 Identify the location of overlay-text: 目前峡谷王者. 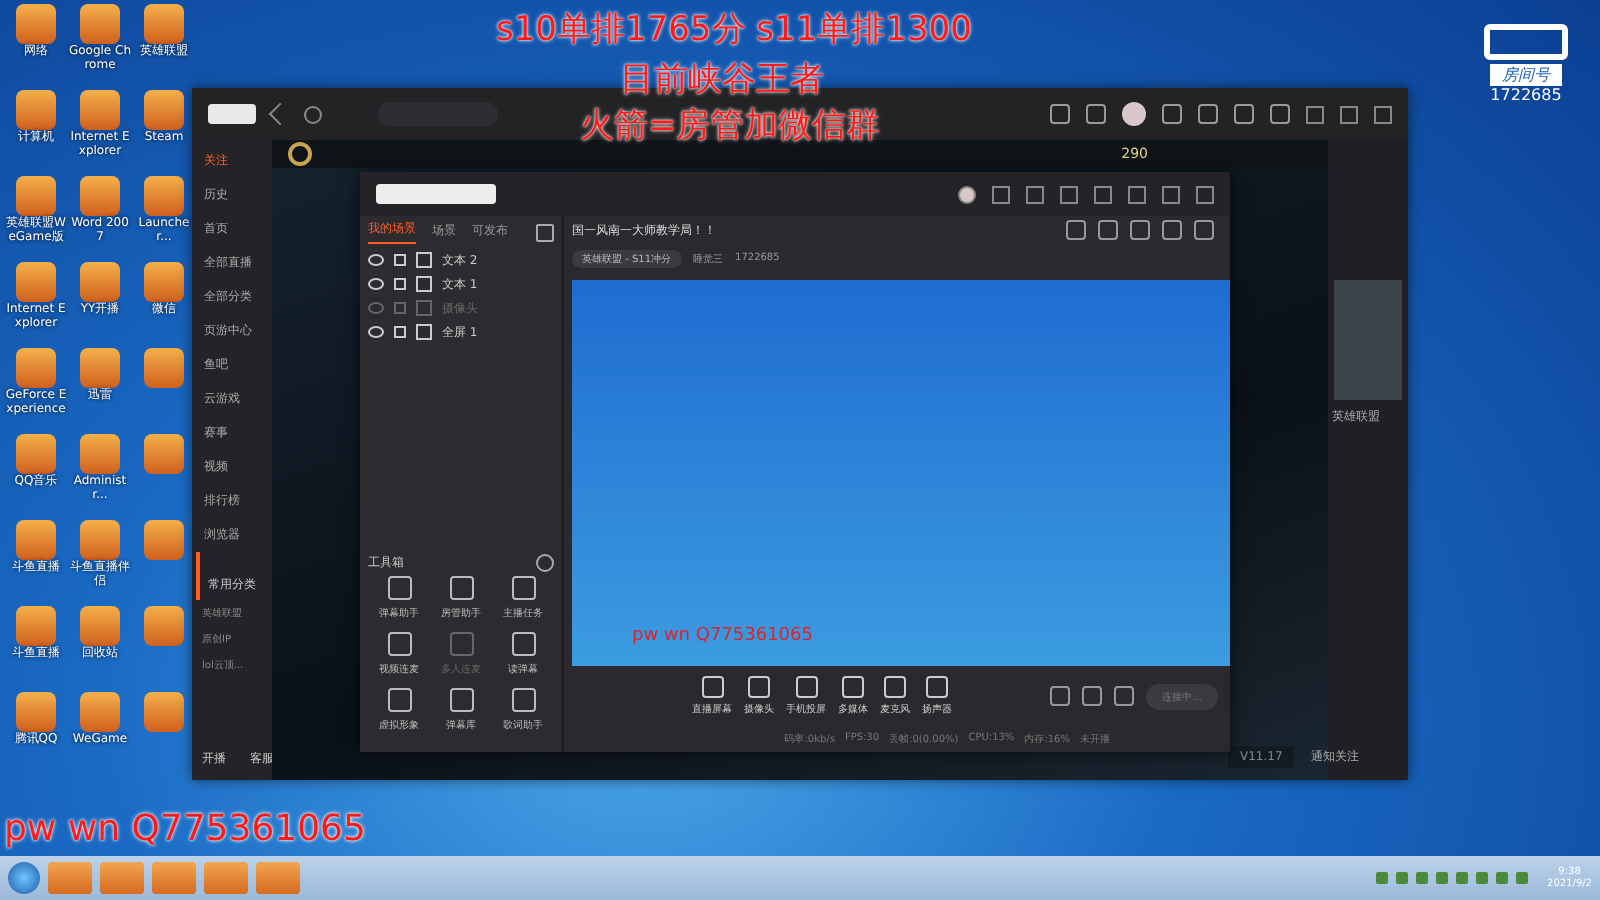
(722, 80).